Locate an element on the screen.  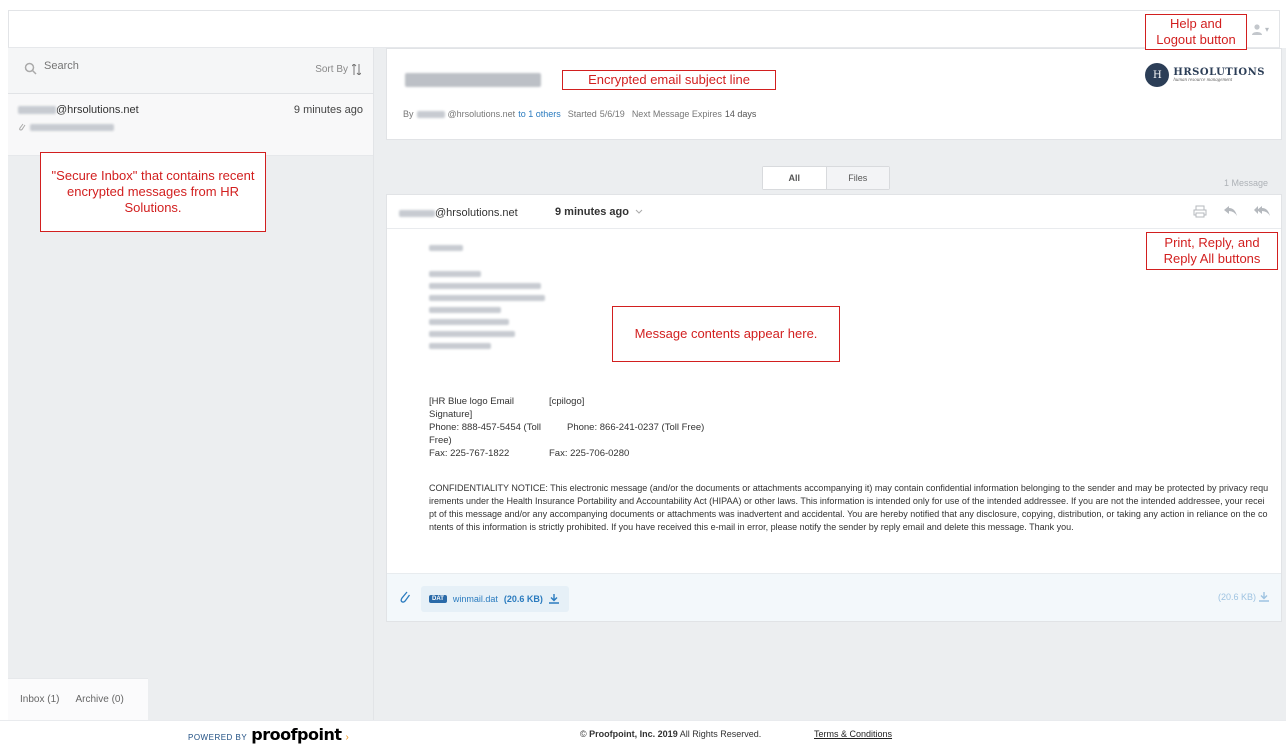
powered-by: POWERED BY proofpoint › is located at coordinates (268, 734).